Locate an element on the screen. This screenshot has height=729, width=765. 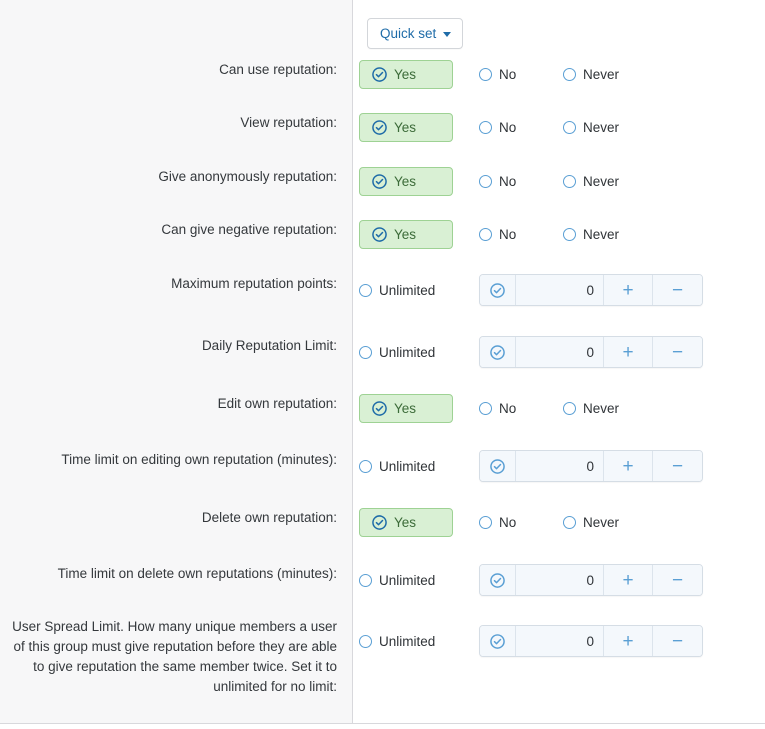
row-controls-view-reputation: Yes No Never is located at coordinates (555, 127).